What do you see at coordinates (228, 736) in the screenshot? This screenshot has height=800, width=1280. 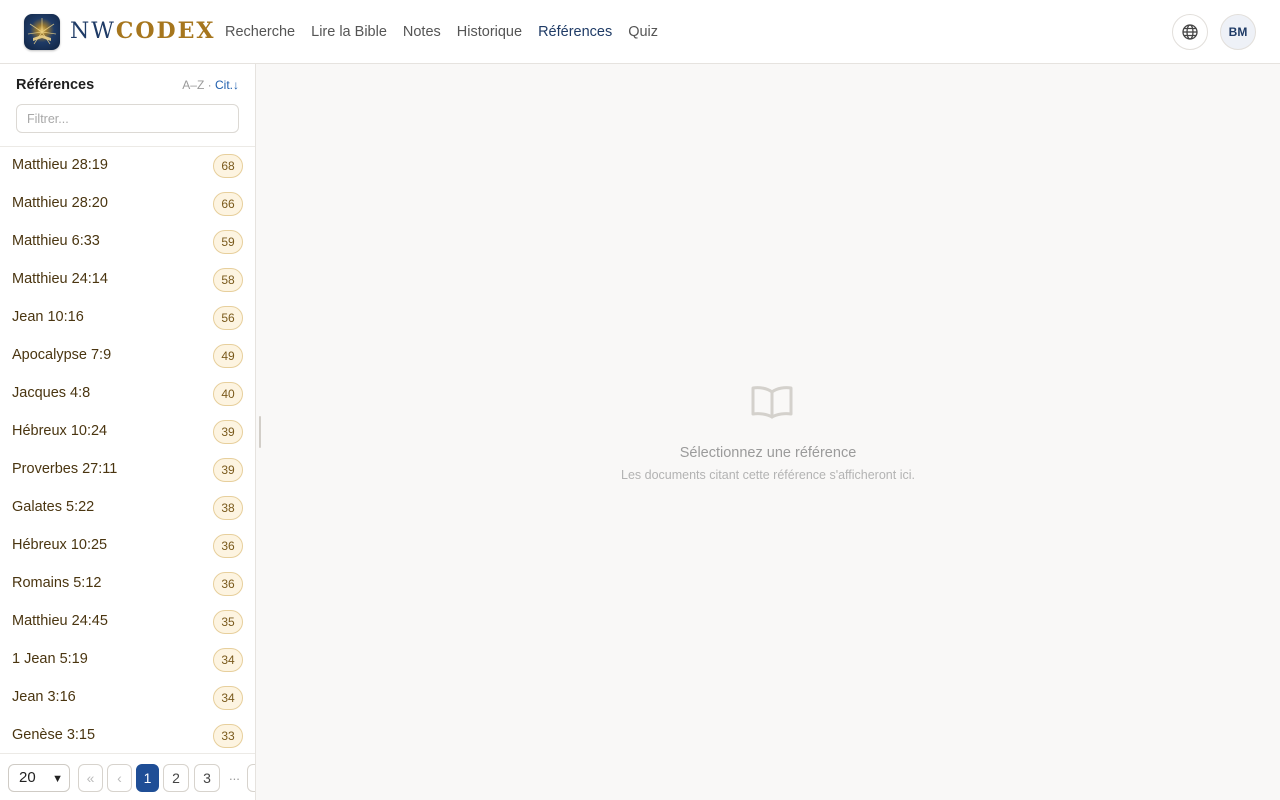 I see `citation-count-badge: 33` at bounding box center [228, 736].